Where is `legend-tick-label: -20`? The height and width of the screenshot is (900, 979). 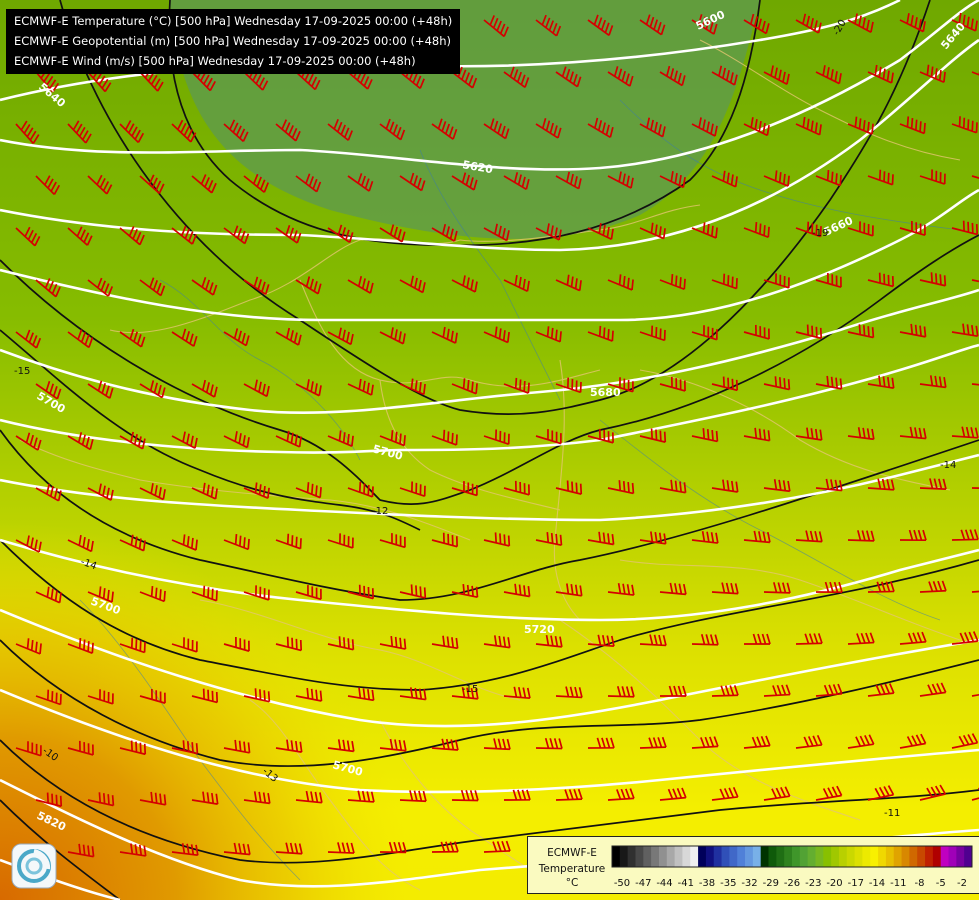
legend-tick-label: -20 is located at coordinates (834, 883).